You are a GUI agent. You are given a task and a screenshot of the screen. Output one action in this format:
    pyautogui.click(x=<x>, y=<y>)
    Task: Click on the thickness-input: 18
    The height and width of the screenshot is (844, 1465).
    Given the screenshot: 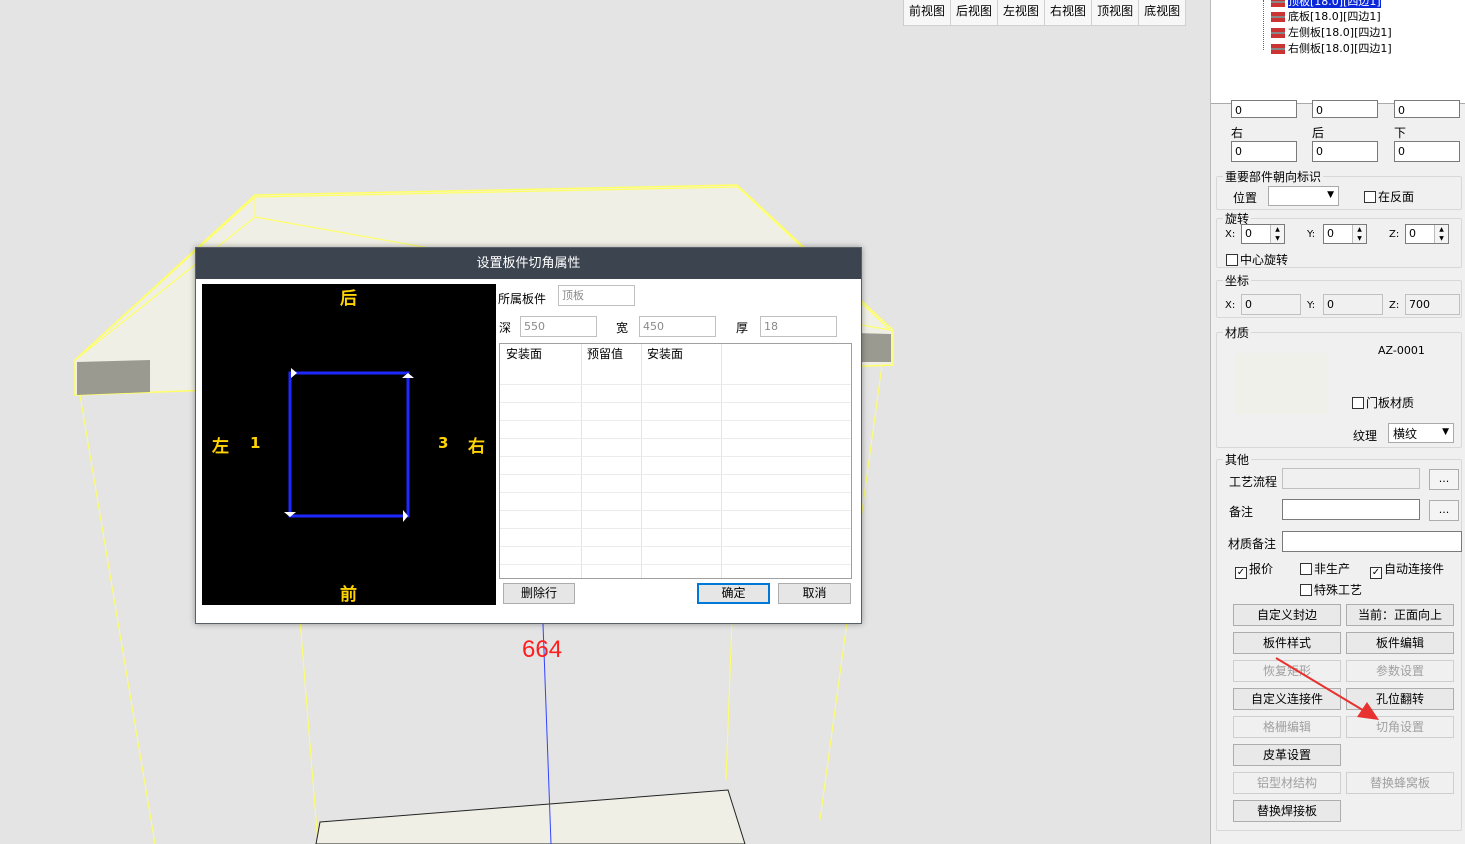 What is the action you would take?
    pyautogui.click(x=798, y=326)
    